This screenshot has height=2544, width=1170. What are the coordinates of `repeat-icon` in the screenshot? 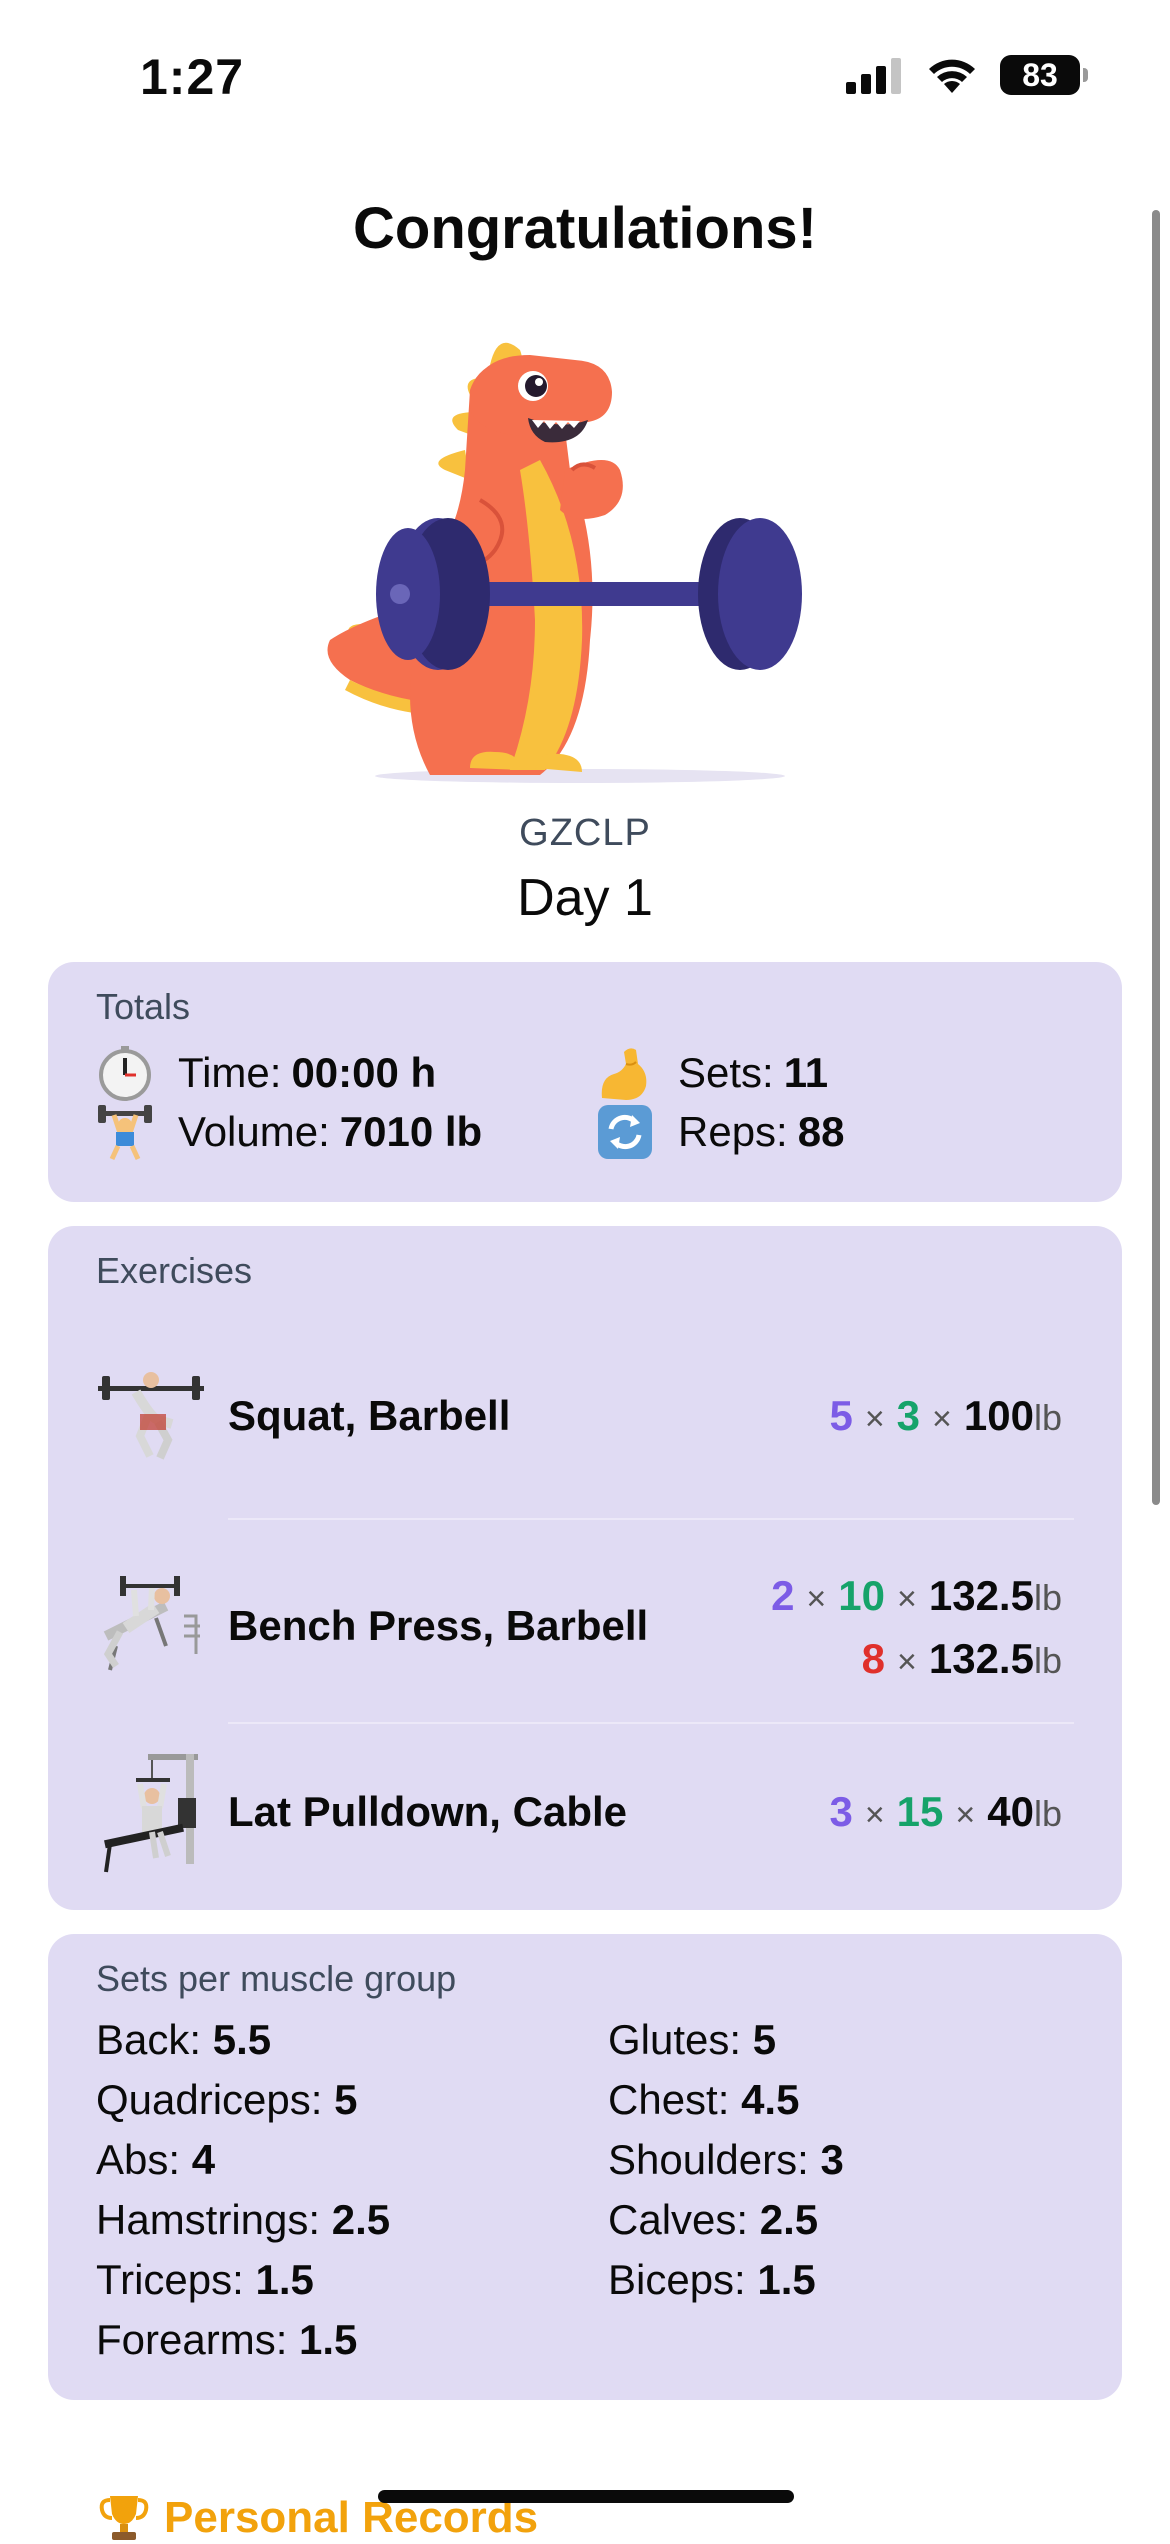 It's located at (625, 1132).